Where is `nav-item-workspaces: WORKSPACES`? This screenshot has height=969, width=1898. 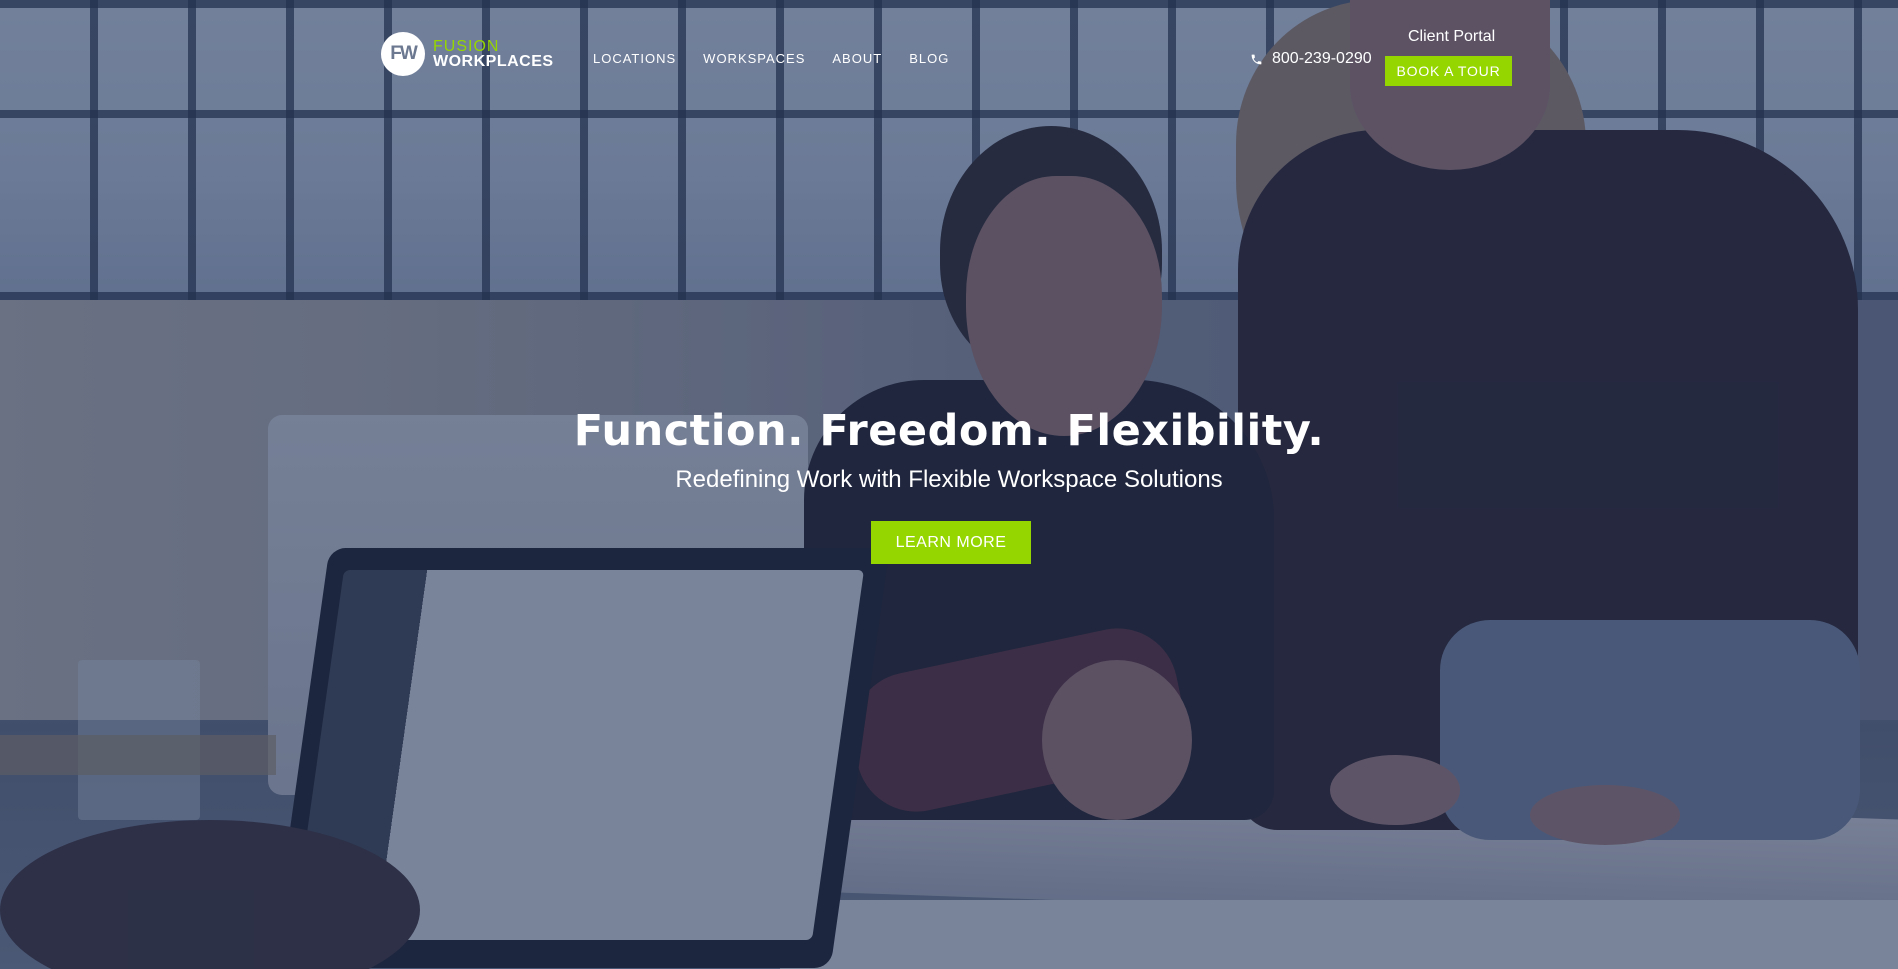 nav-item-workspaces: WORKSPACES is located at coordinates (754, 58).